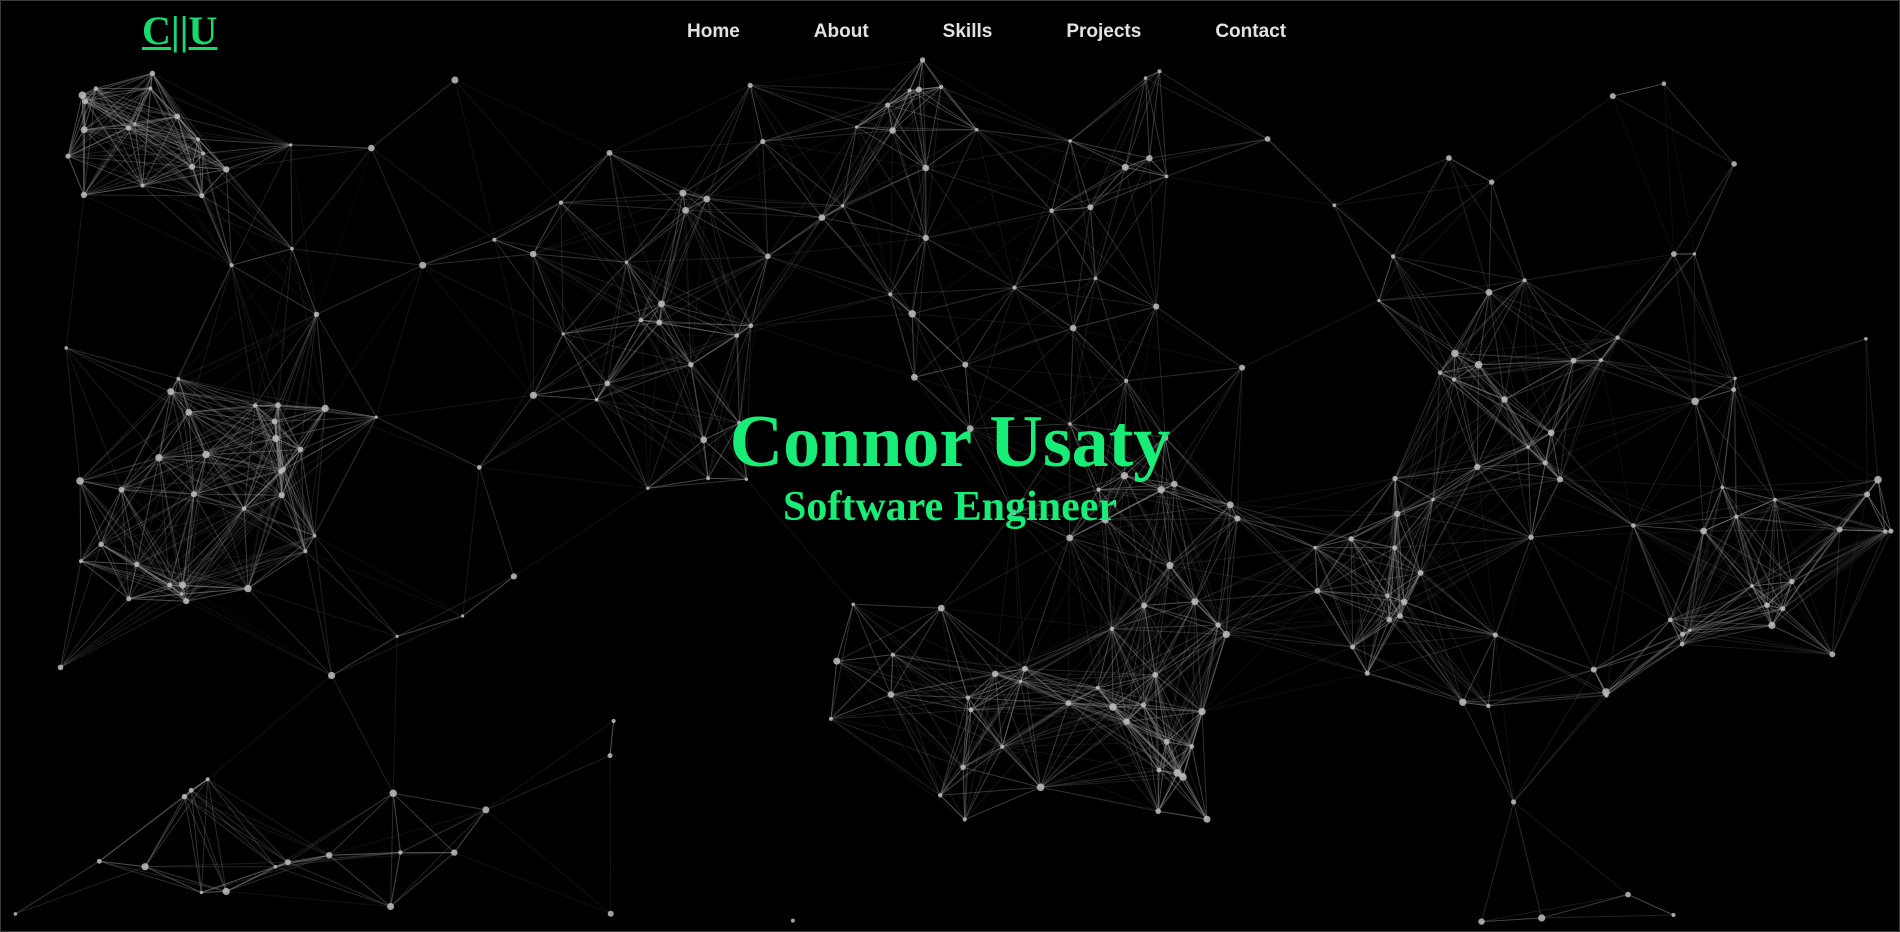  What do you see at coordinates (968, 32) in the screenshot?
I see `nav-skills-link: Skills` at bounding box center [968, 32].